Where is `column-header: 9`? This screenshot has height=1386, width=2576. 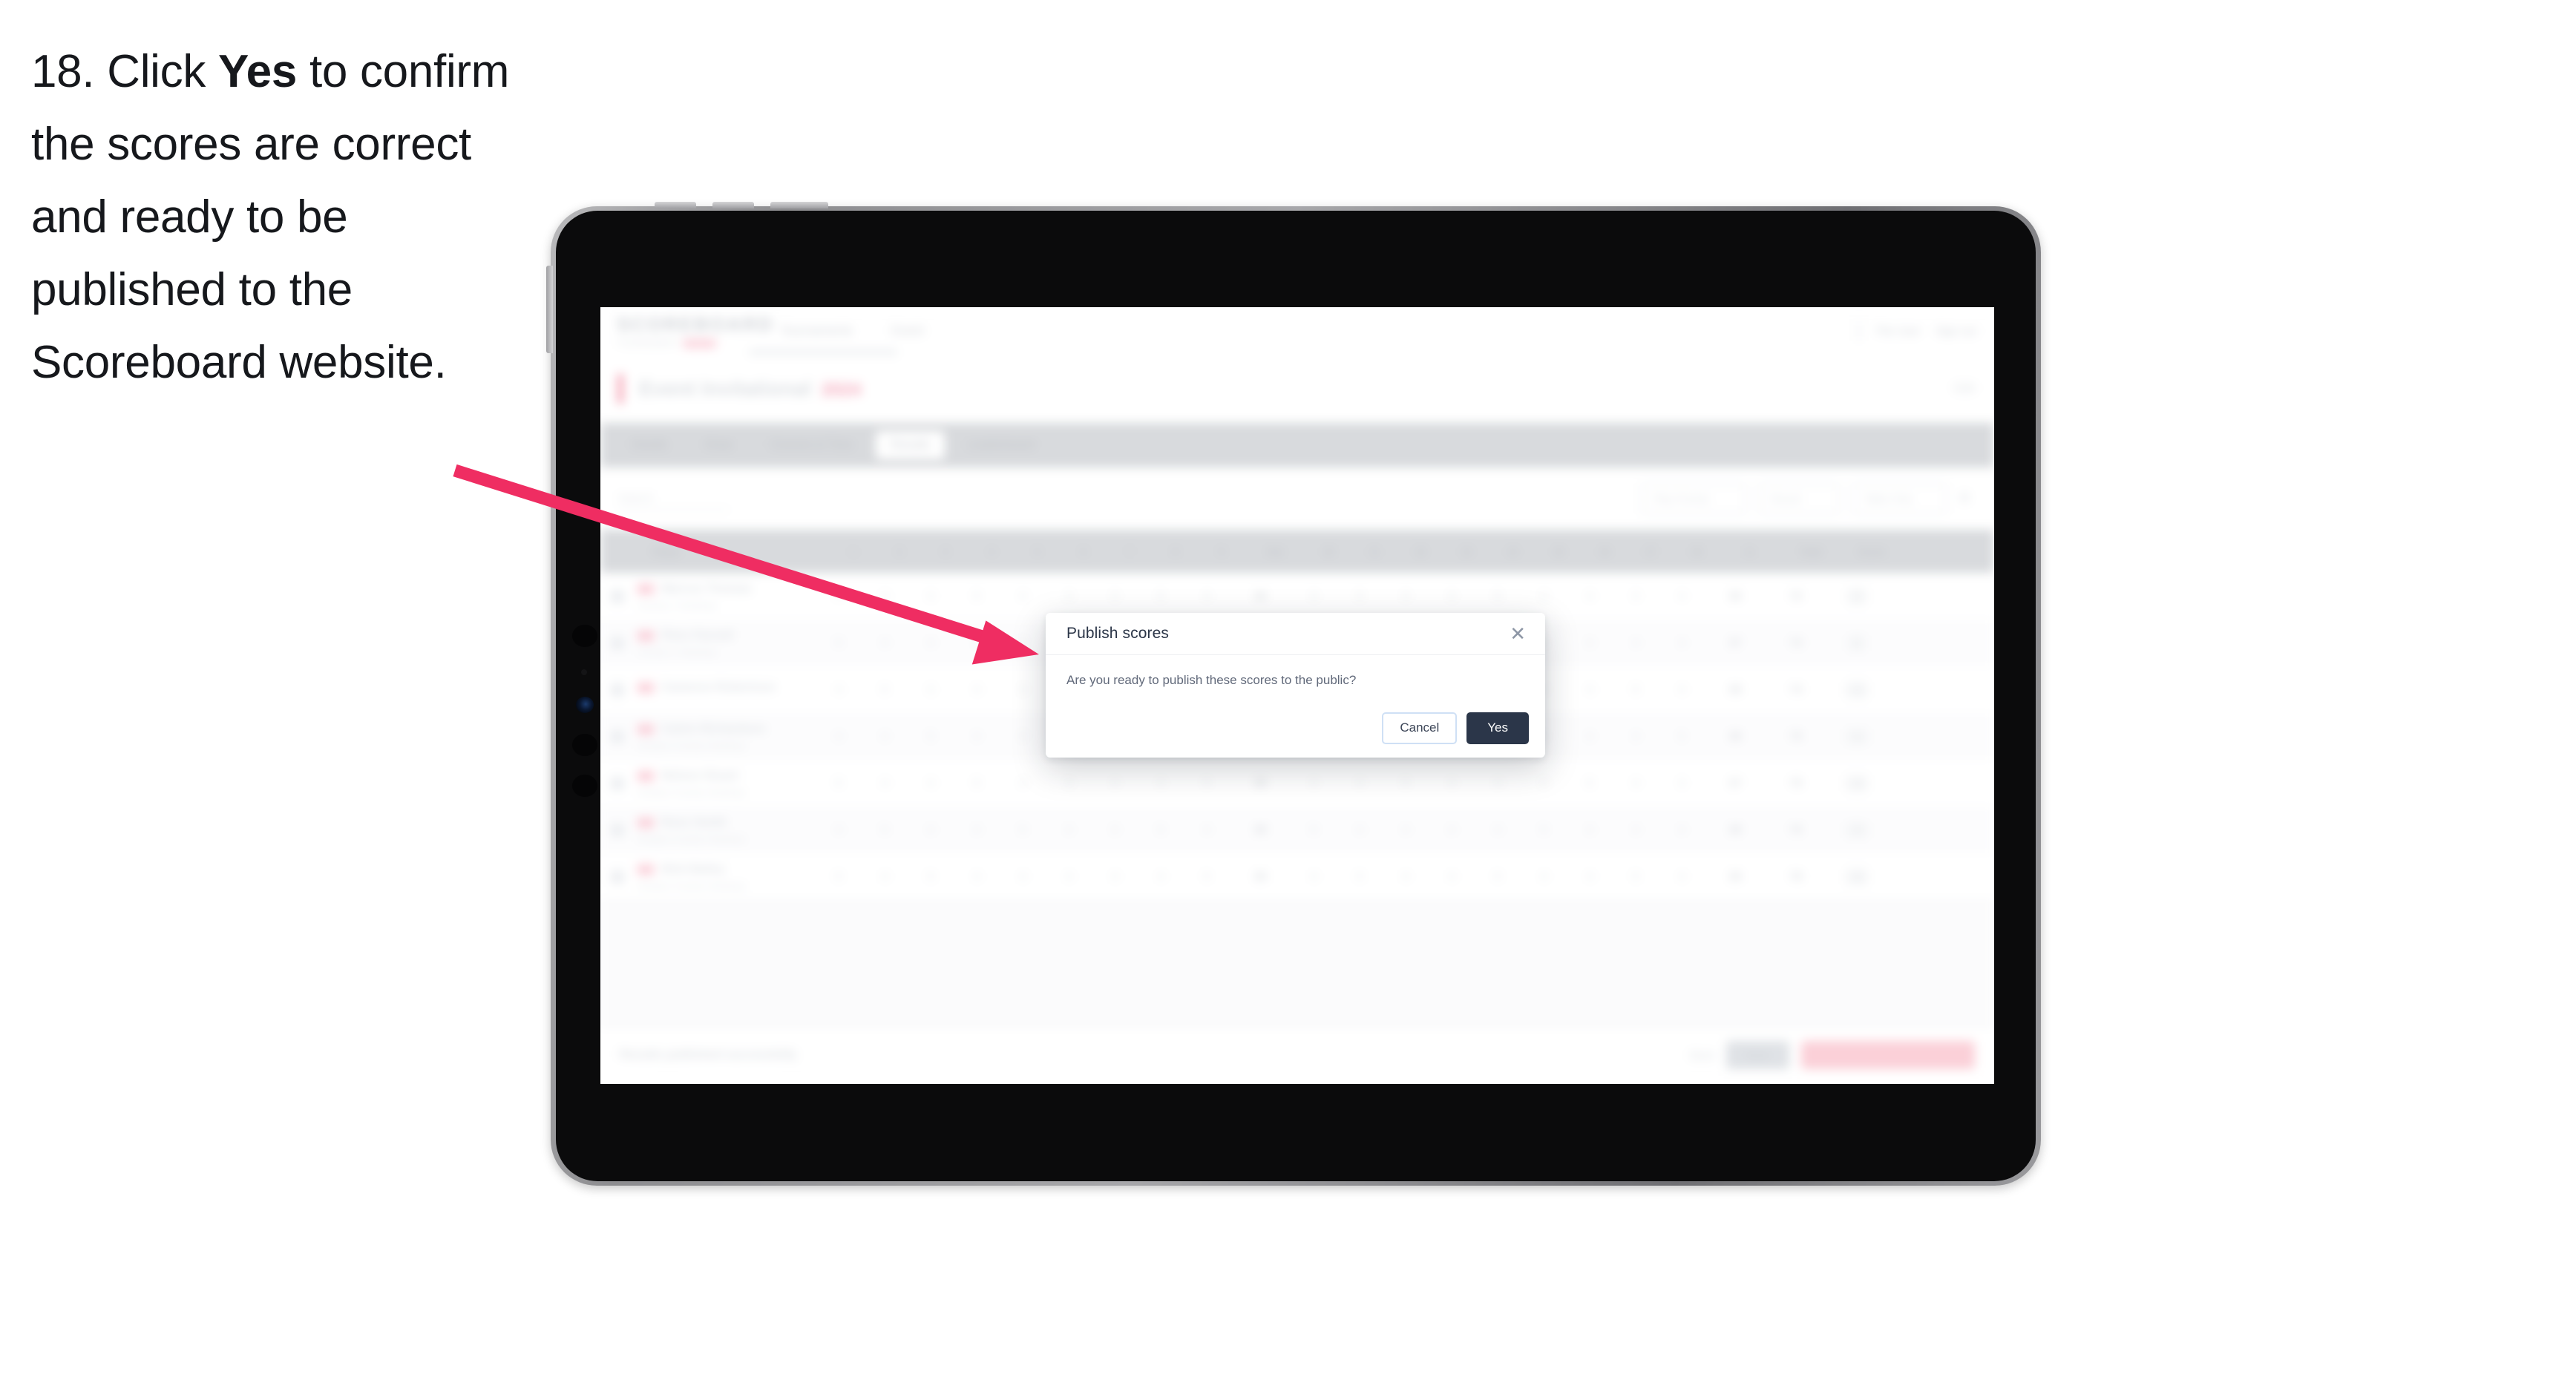
column-header: 9 is located at coordinates (1222, 551).